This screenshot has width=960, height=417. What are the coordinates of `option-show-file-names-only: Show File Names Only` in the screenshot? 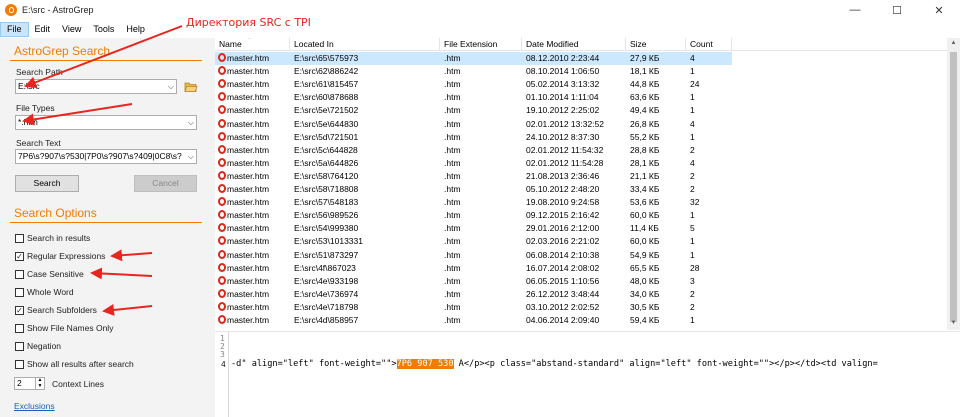 It's located at (64, 328).